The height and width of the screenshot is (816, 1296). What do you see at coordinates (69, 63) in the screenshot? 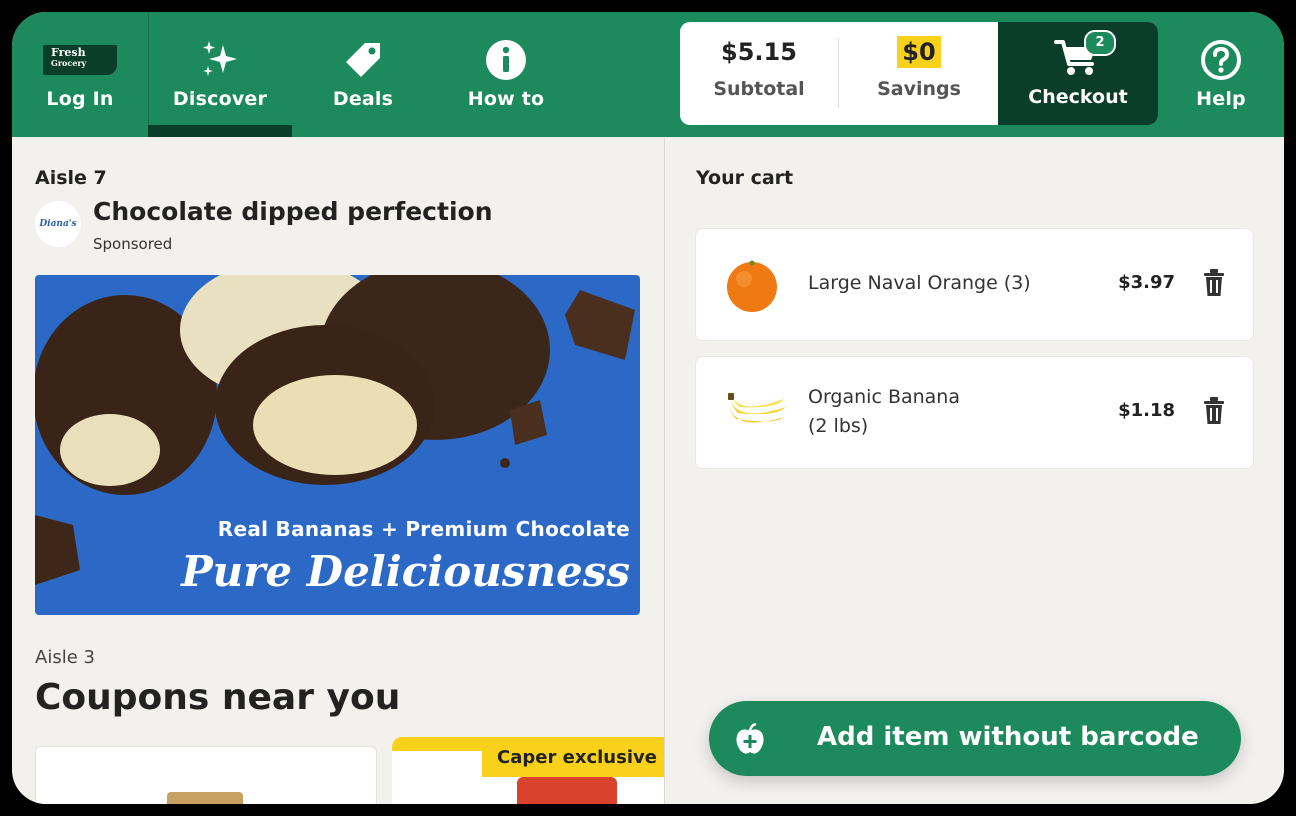
I see `logo-text-line2: Grocery` at bounding box center [69, 63].